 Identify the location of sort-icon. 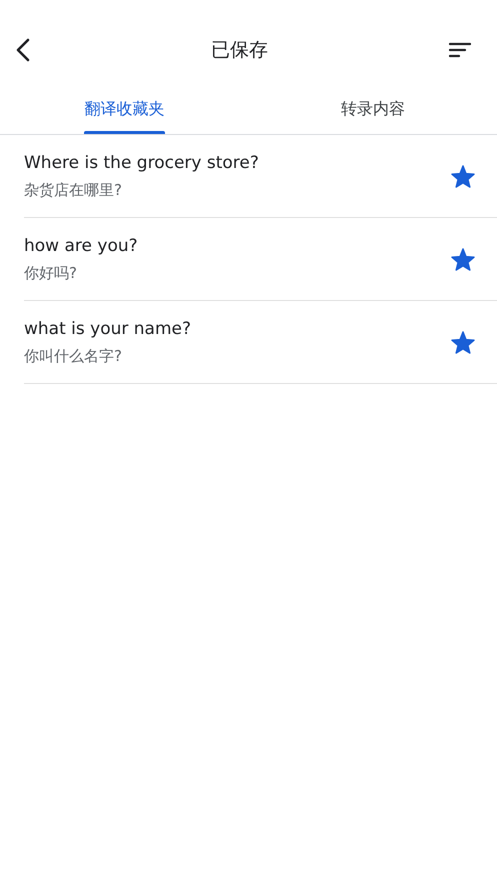
(460, 50).